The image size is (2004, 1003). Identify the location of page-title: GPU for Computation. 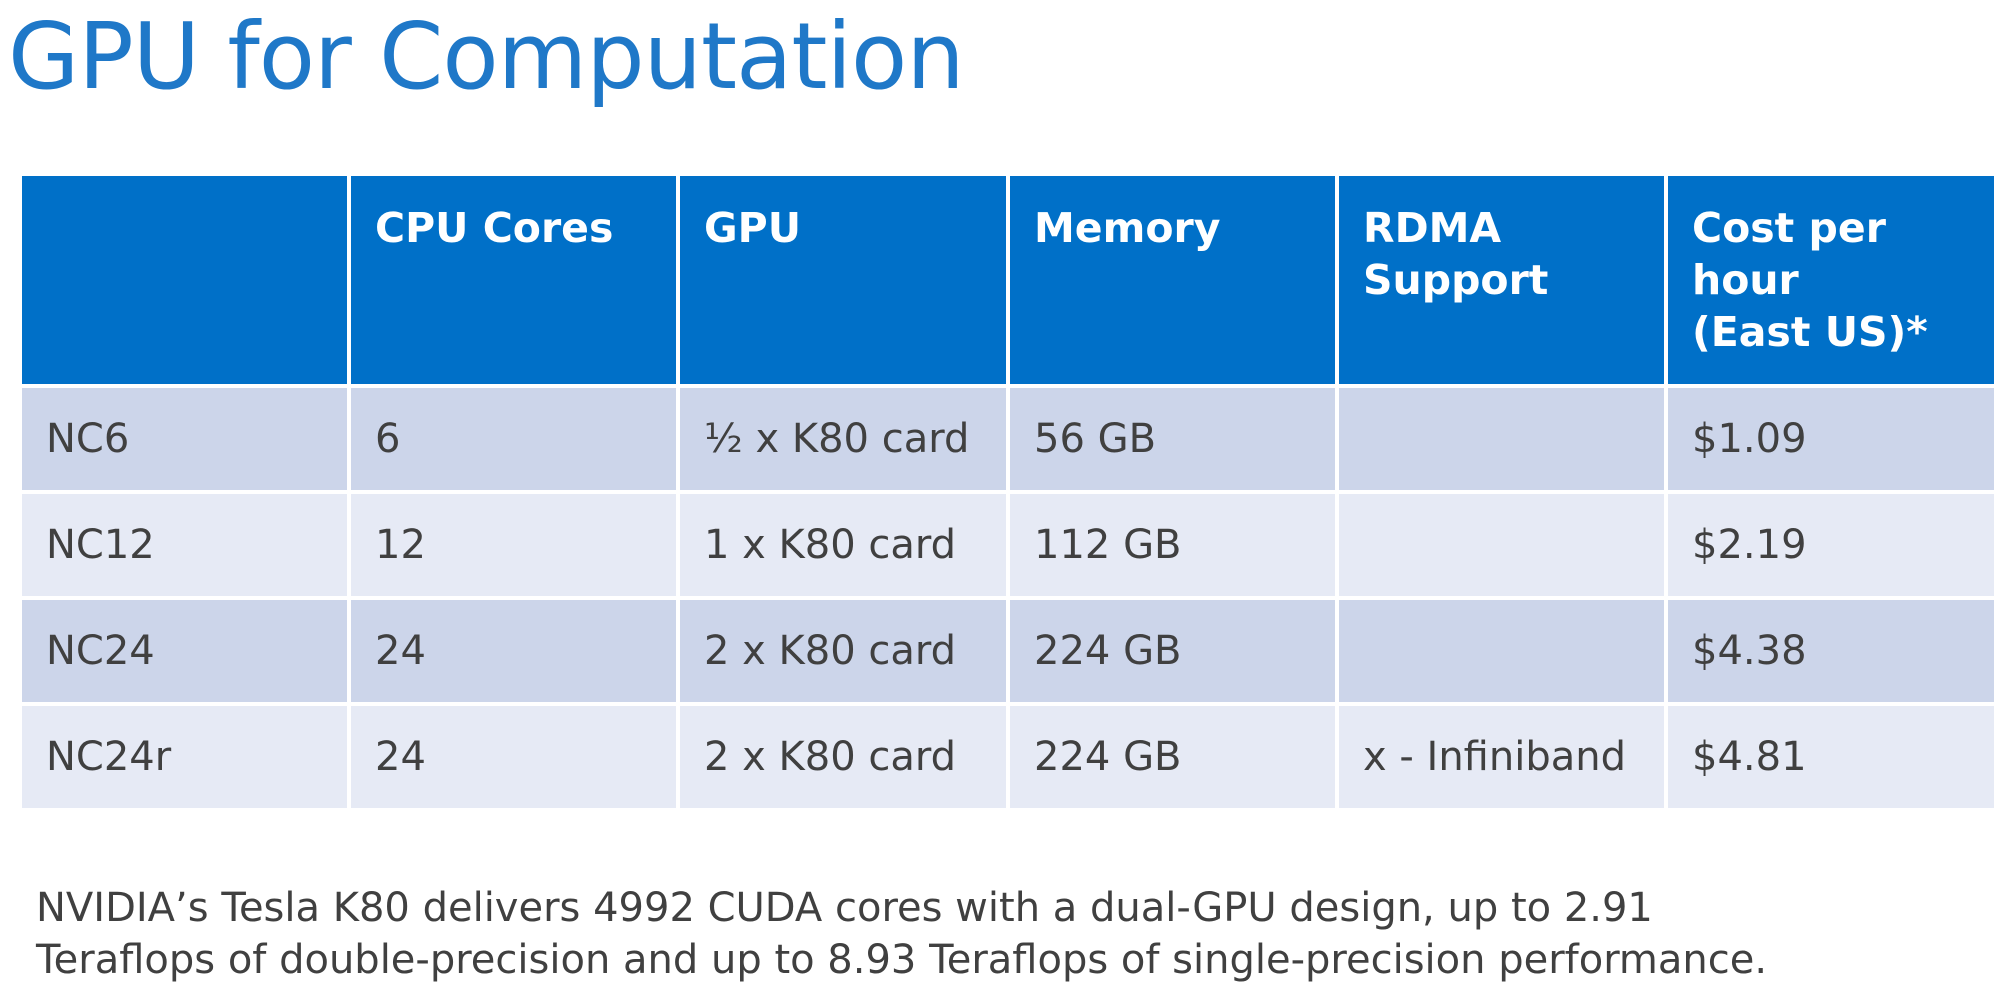
(486, 56).